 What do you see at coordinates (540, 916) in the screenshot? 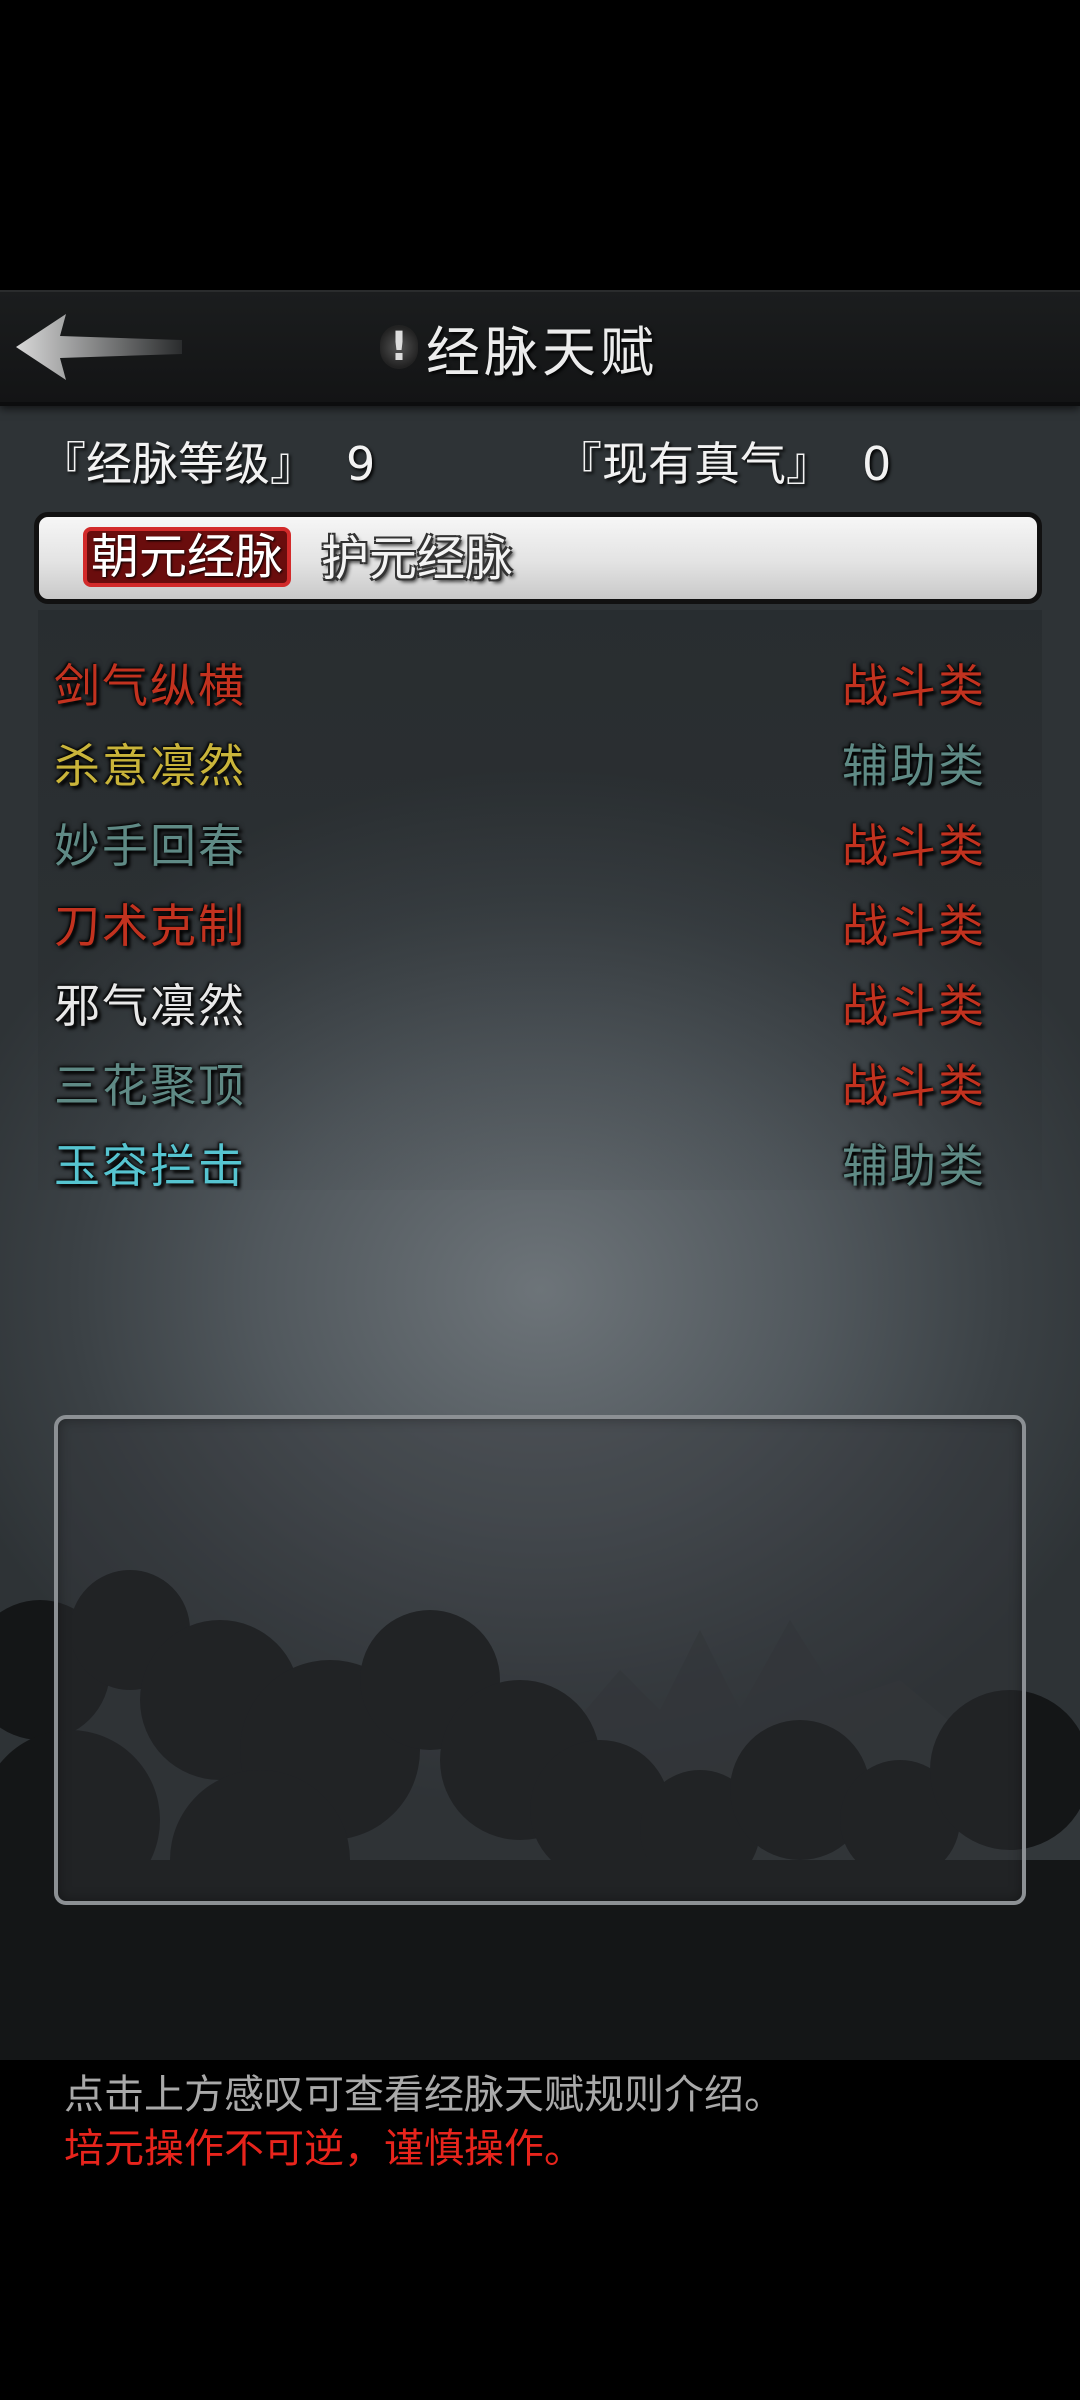
I see `talent-row: 刀术克制 战斗类` at bounding box center [540, 916].